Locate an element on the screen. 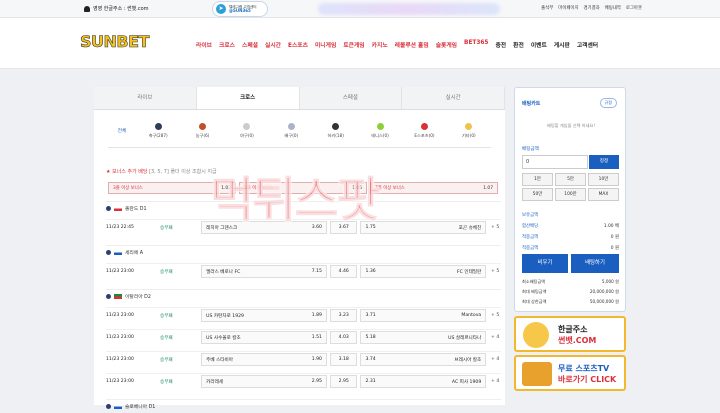  amount-chip: 10만 is located at coordinates (603, 179).